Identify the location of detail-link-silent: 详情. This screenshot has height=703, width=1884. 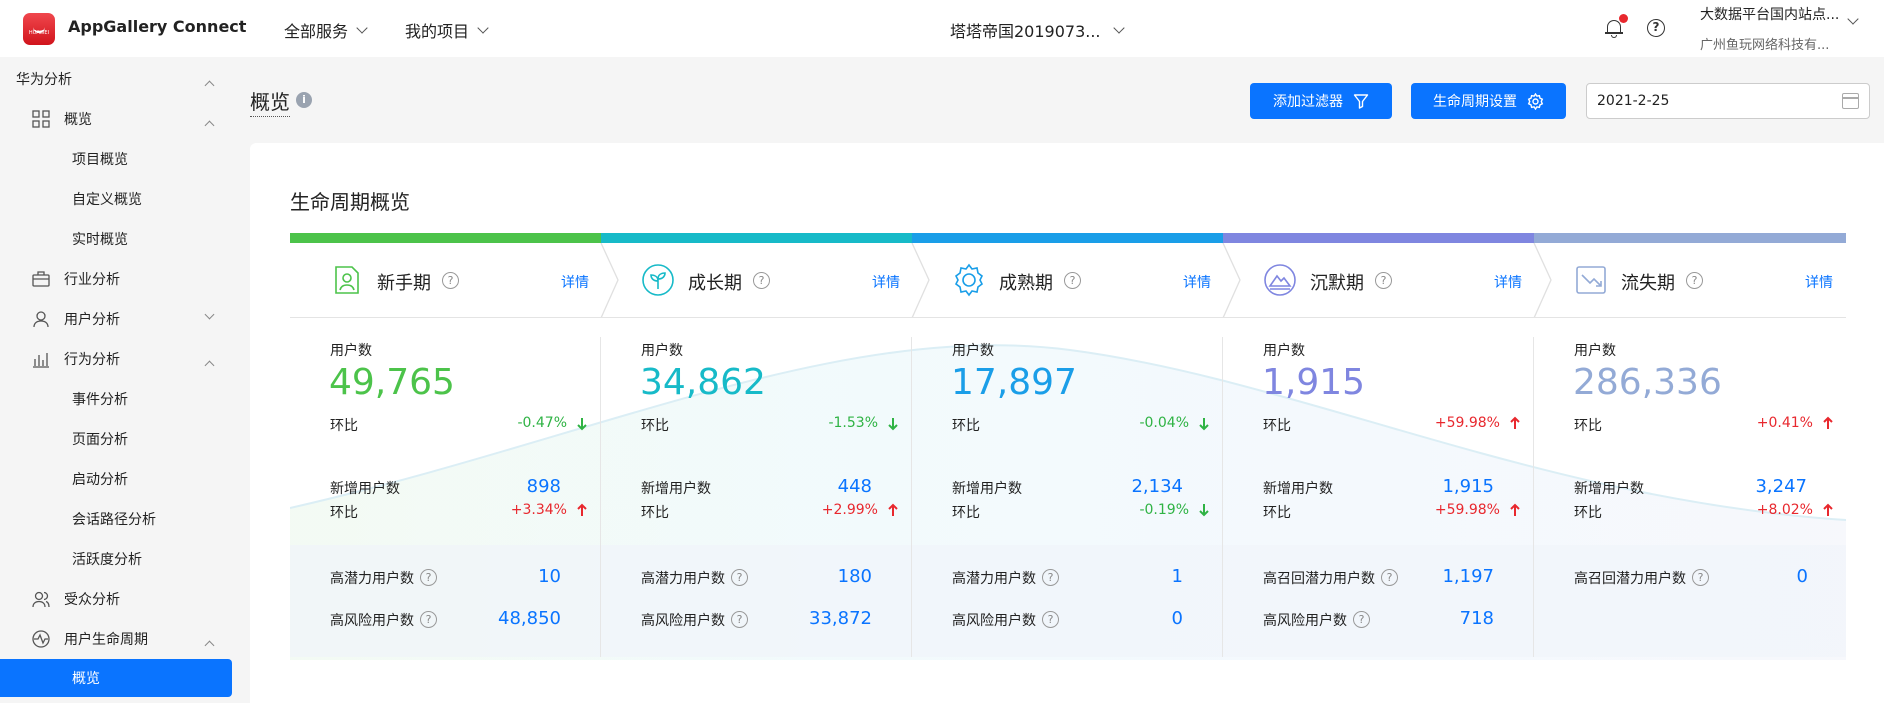
(1508, 282).